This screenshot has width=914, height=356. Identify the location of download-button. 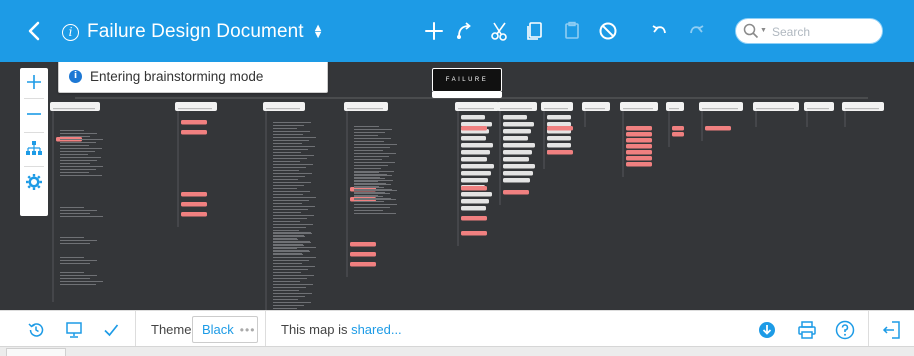
(767, 330).